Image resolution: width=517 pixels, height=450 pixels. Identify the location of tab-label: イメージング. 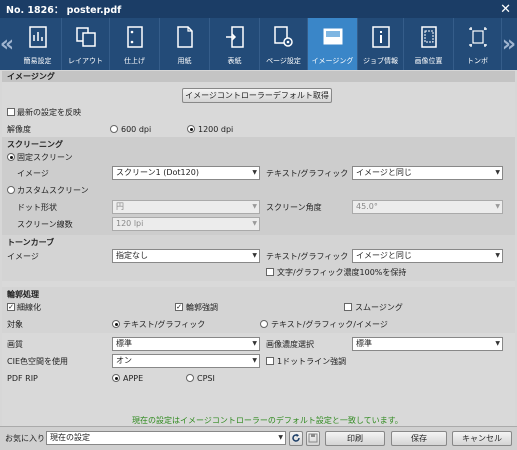
(332, 61).